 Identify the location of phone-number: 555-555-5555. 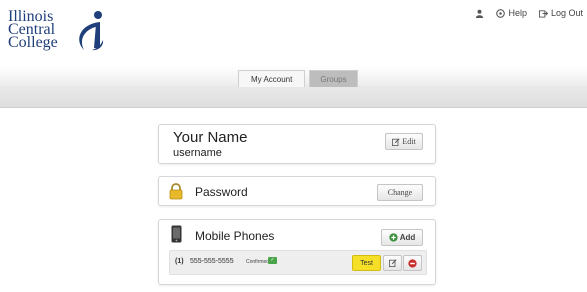
(212, 261).